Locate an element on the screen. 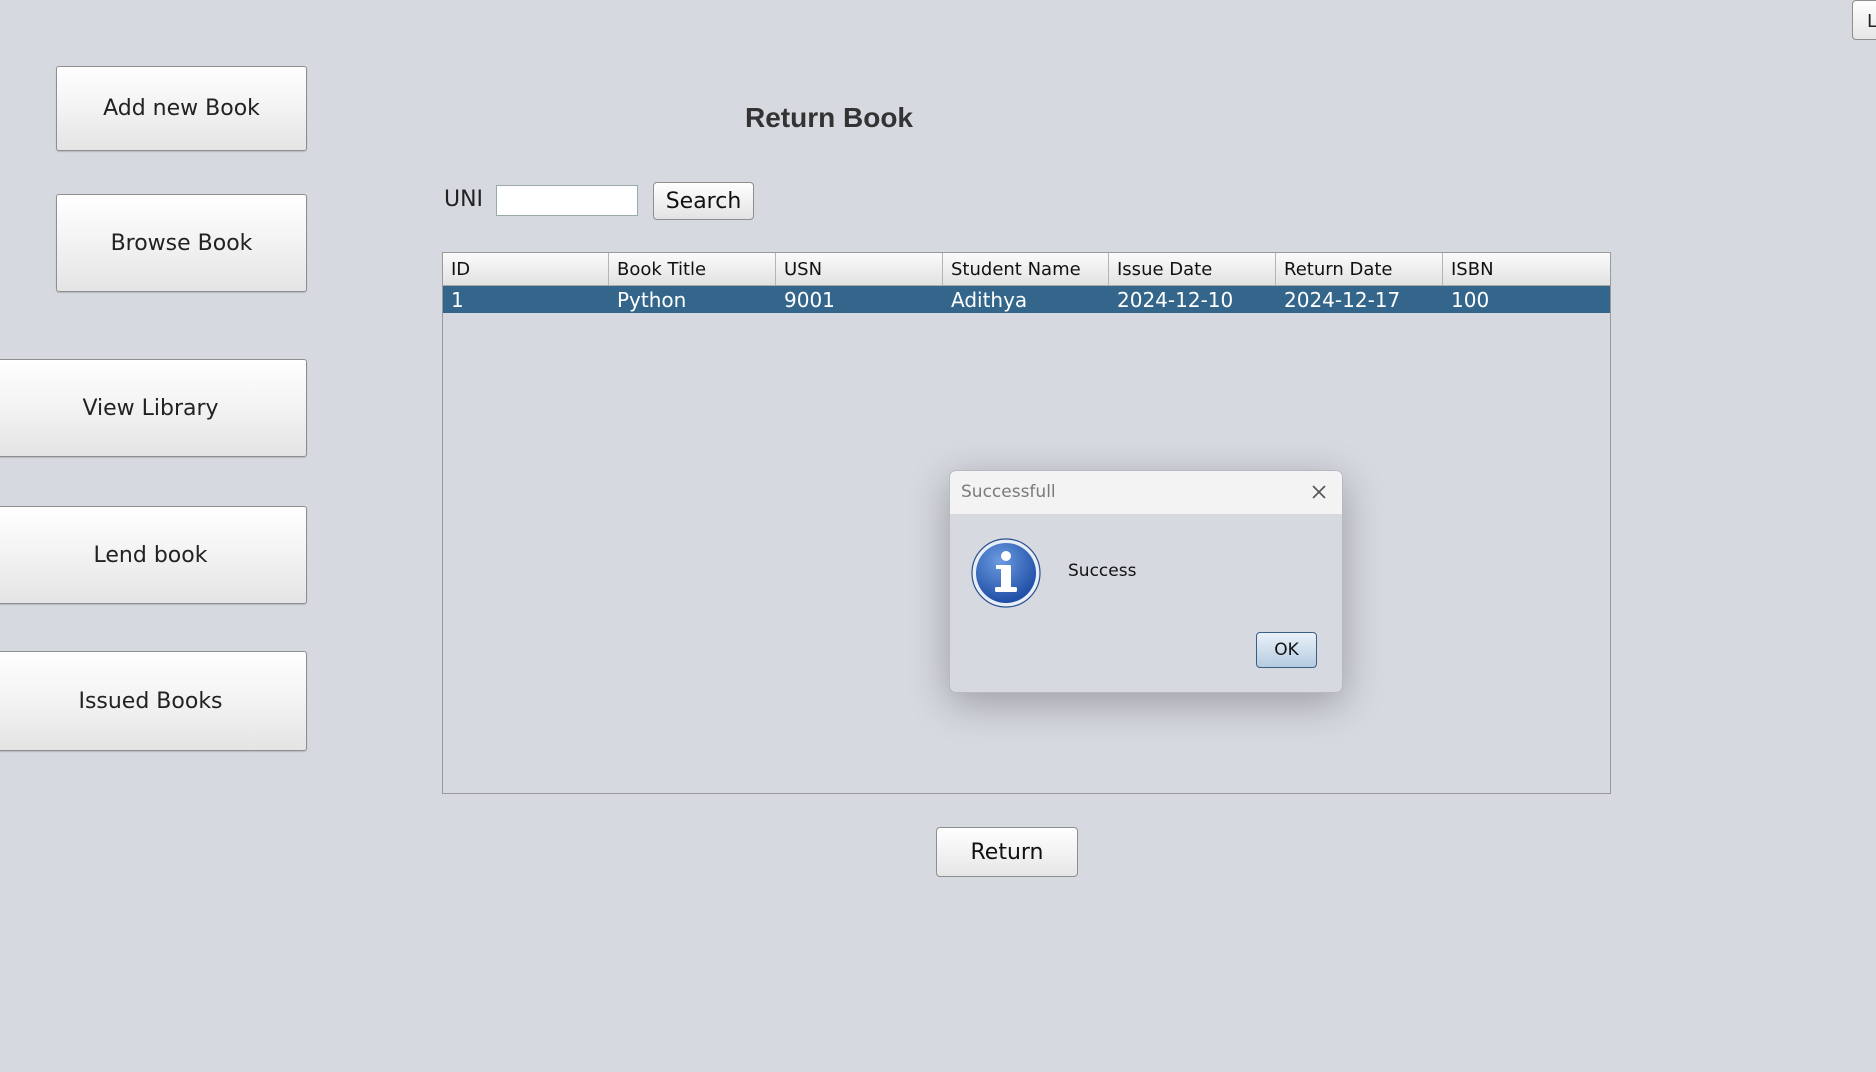  column-header-book-title: Book Title is located at coordinates (692, 269).